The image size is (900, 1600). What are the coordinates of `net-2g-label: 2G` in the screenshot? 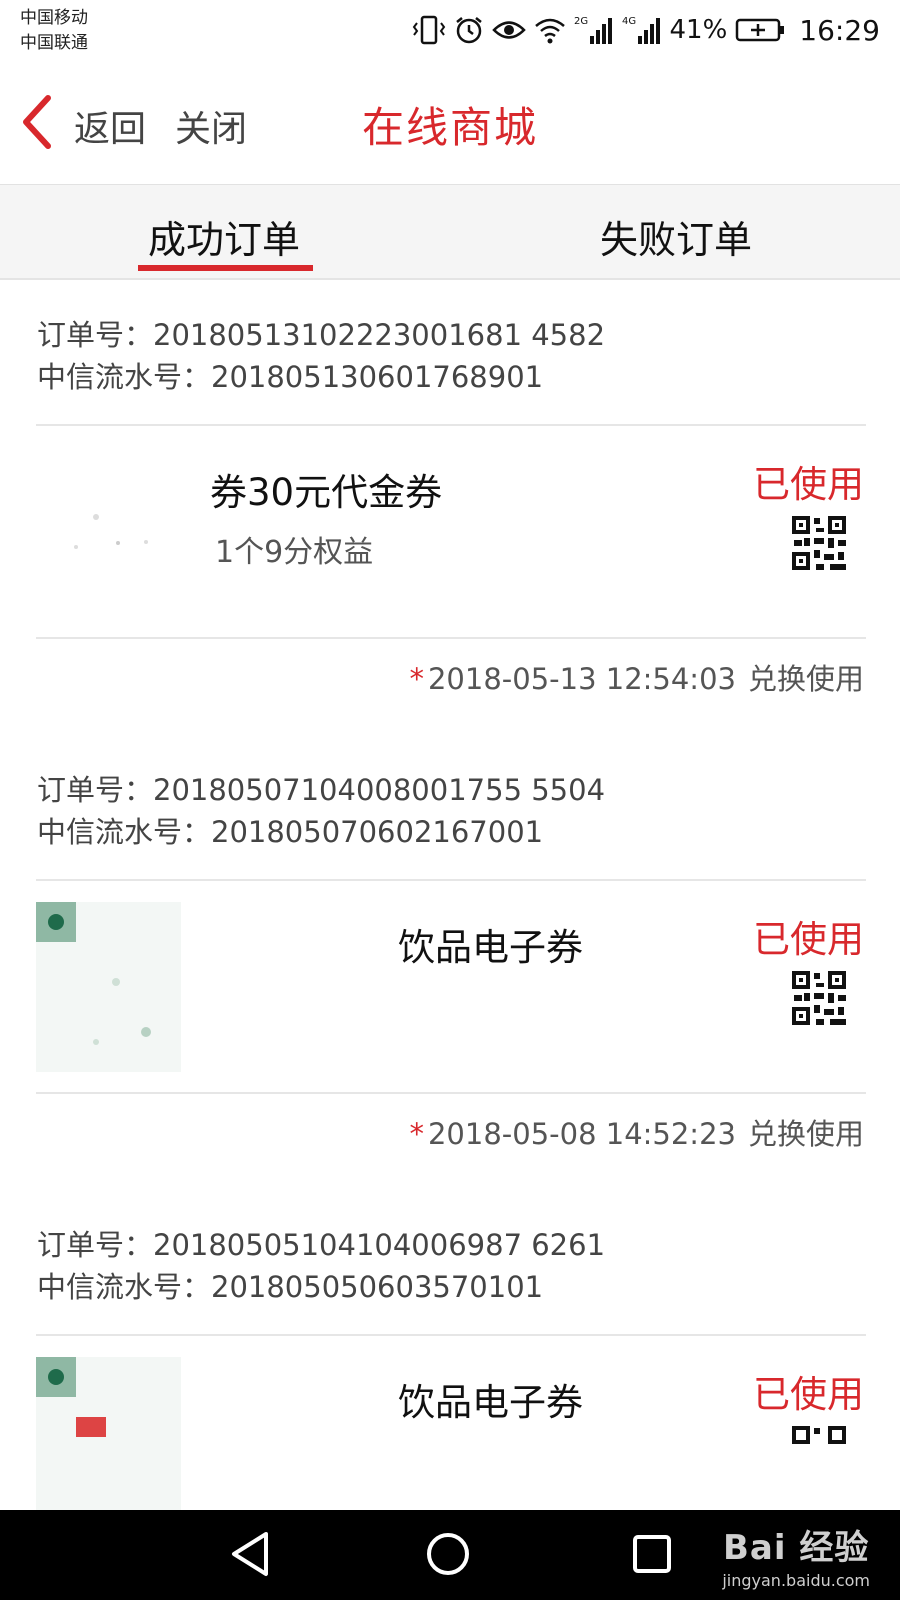 It's located at (581, 21).